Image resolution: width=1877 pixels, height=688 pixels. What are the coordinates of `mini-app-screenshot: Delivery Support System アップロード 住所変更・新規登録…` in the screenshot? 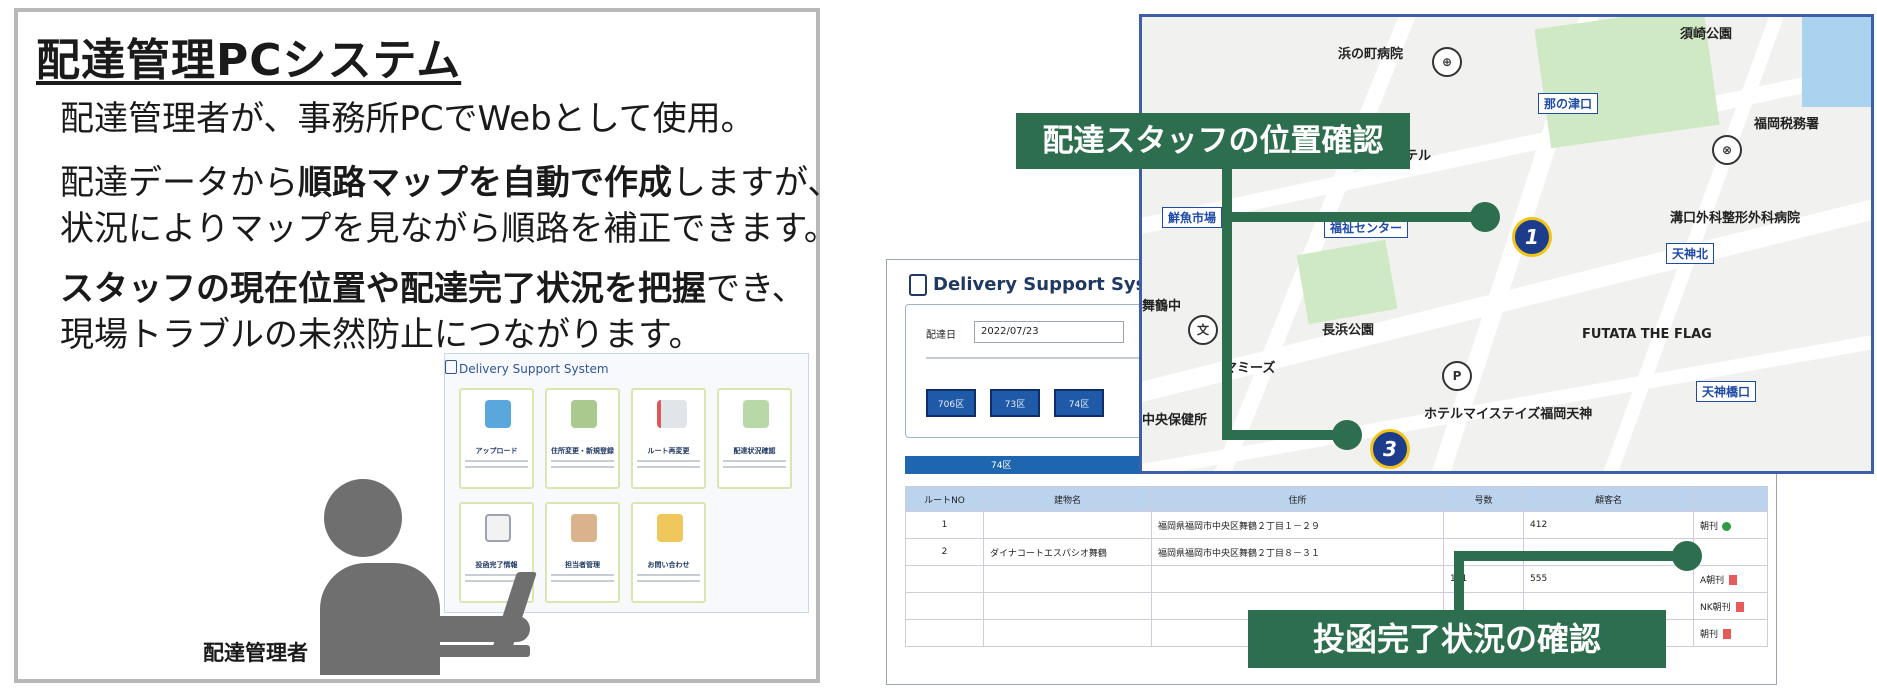 It's located at (626, 483).